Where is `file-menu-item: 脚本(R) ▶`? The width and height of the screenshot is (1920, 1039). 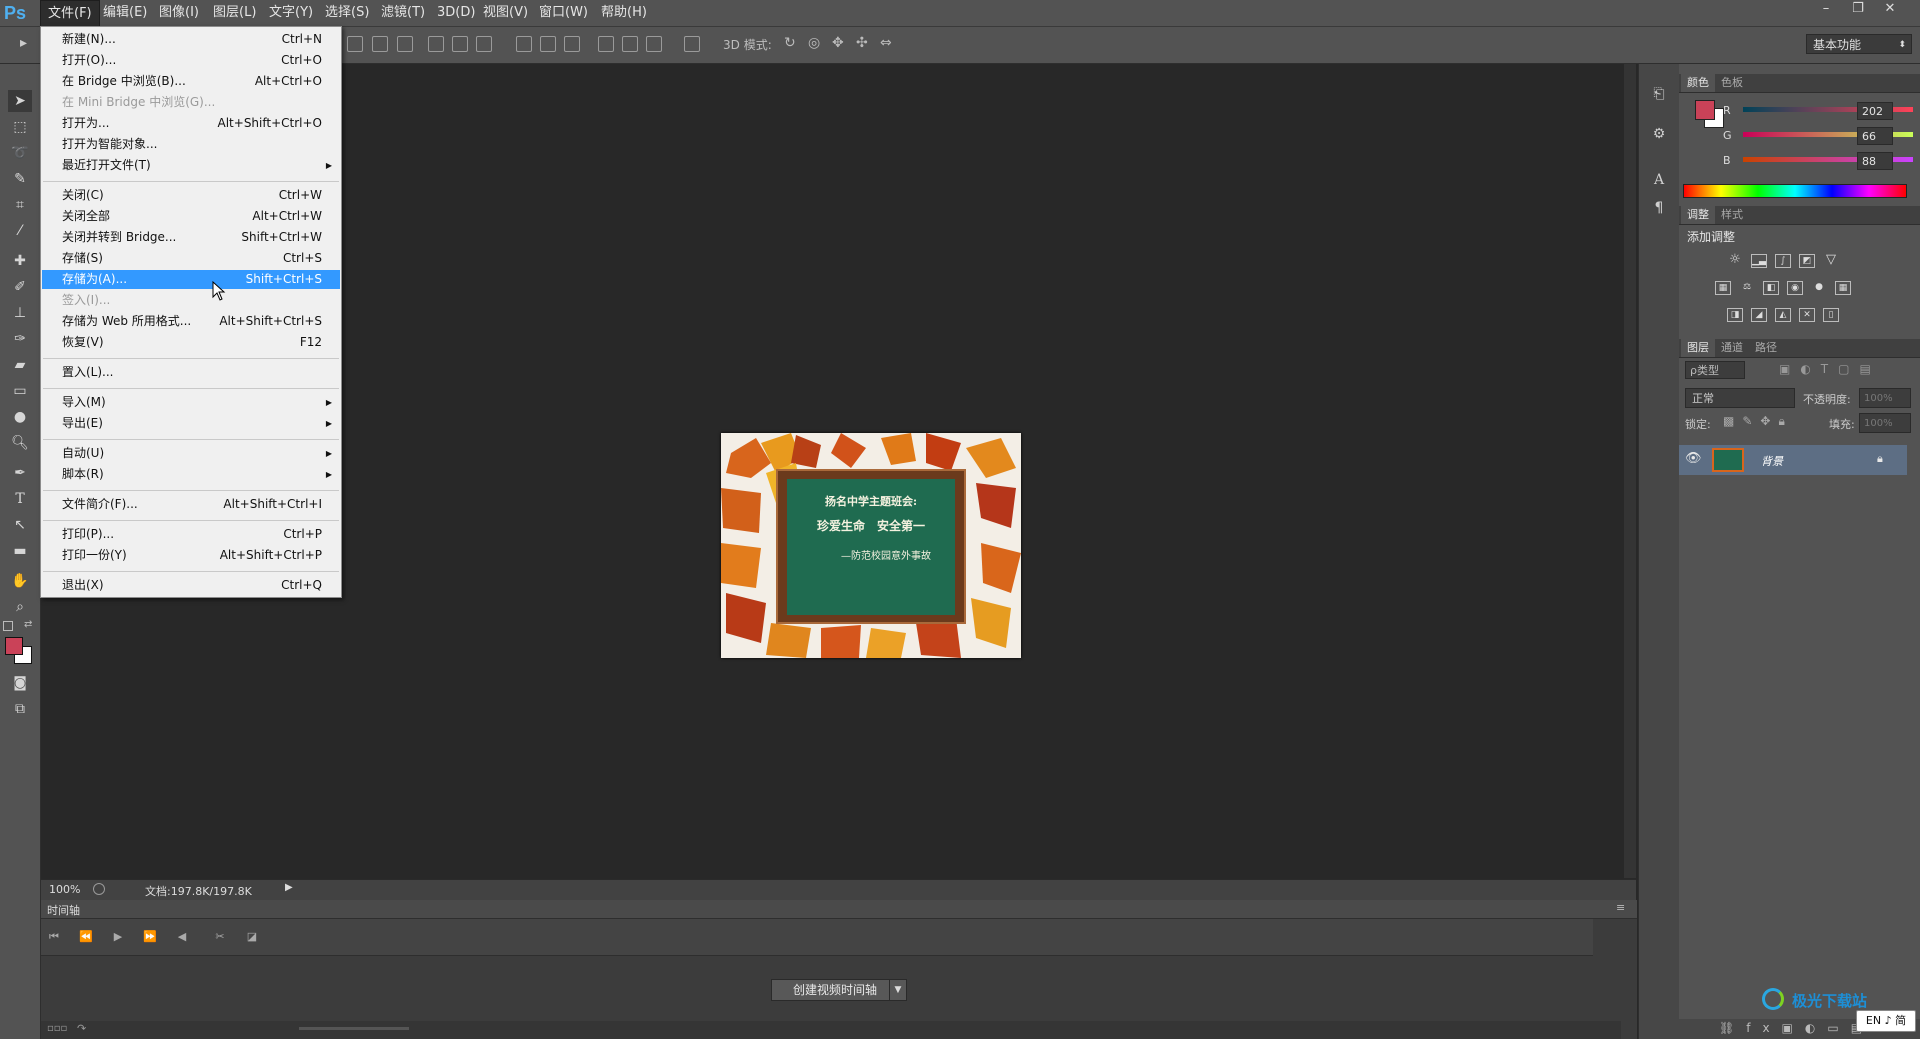 file-menu-item: 脚本(R) ▶ is located at coordinates (191, 474).